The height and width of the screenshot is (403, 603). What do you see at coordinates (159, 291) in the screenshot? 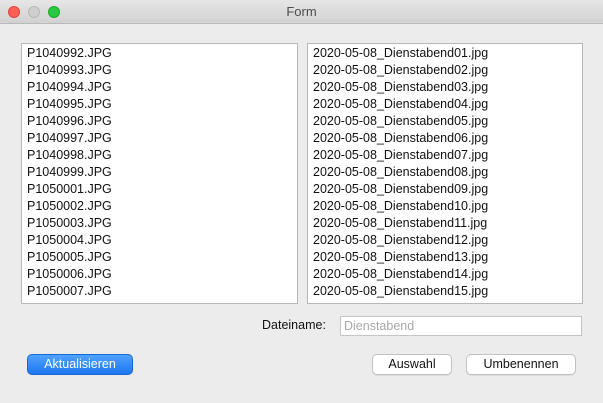
I see `list-item: P1050007.JPG` at bounding box center [159, 291].